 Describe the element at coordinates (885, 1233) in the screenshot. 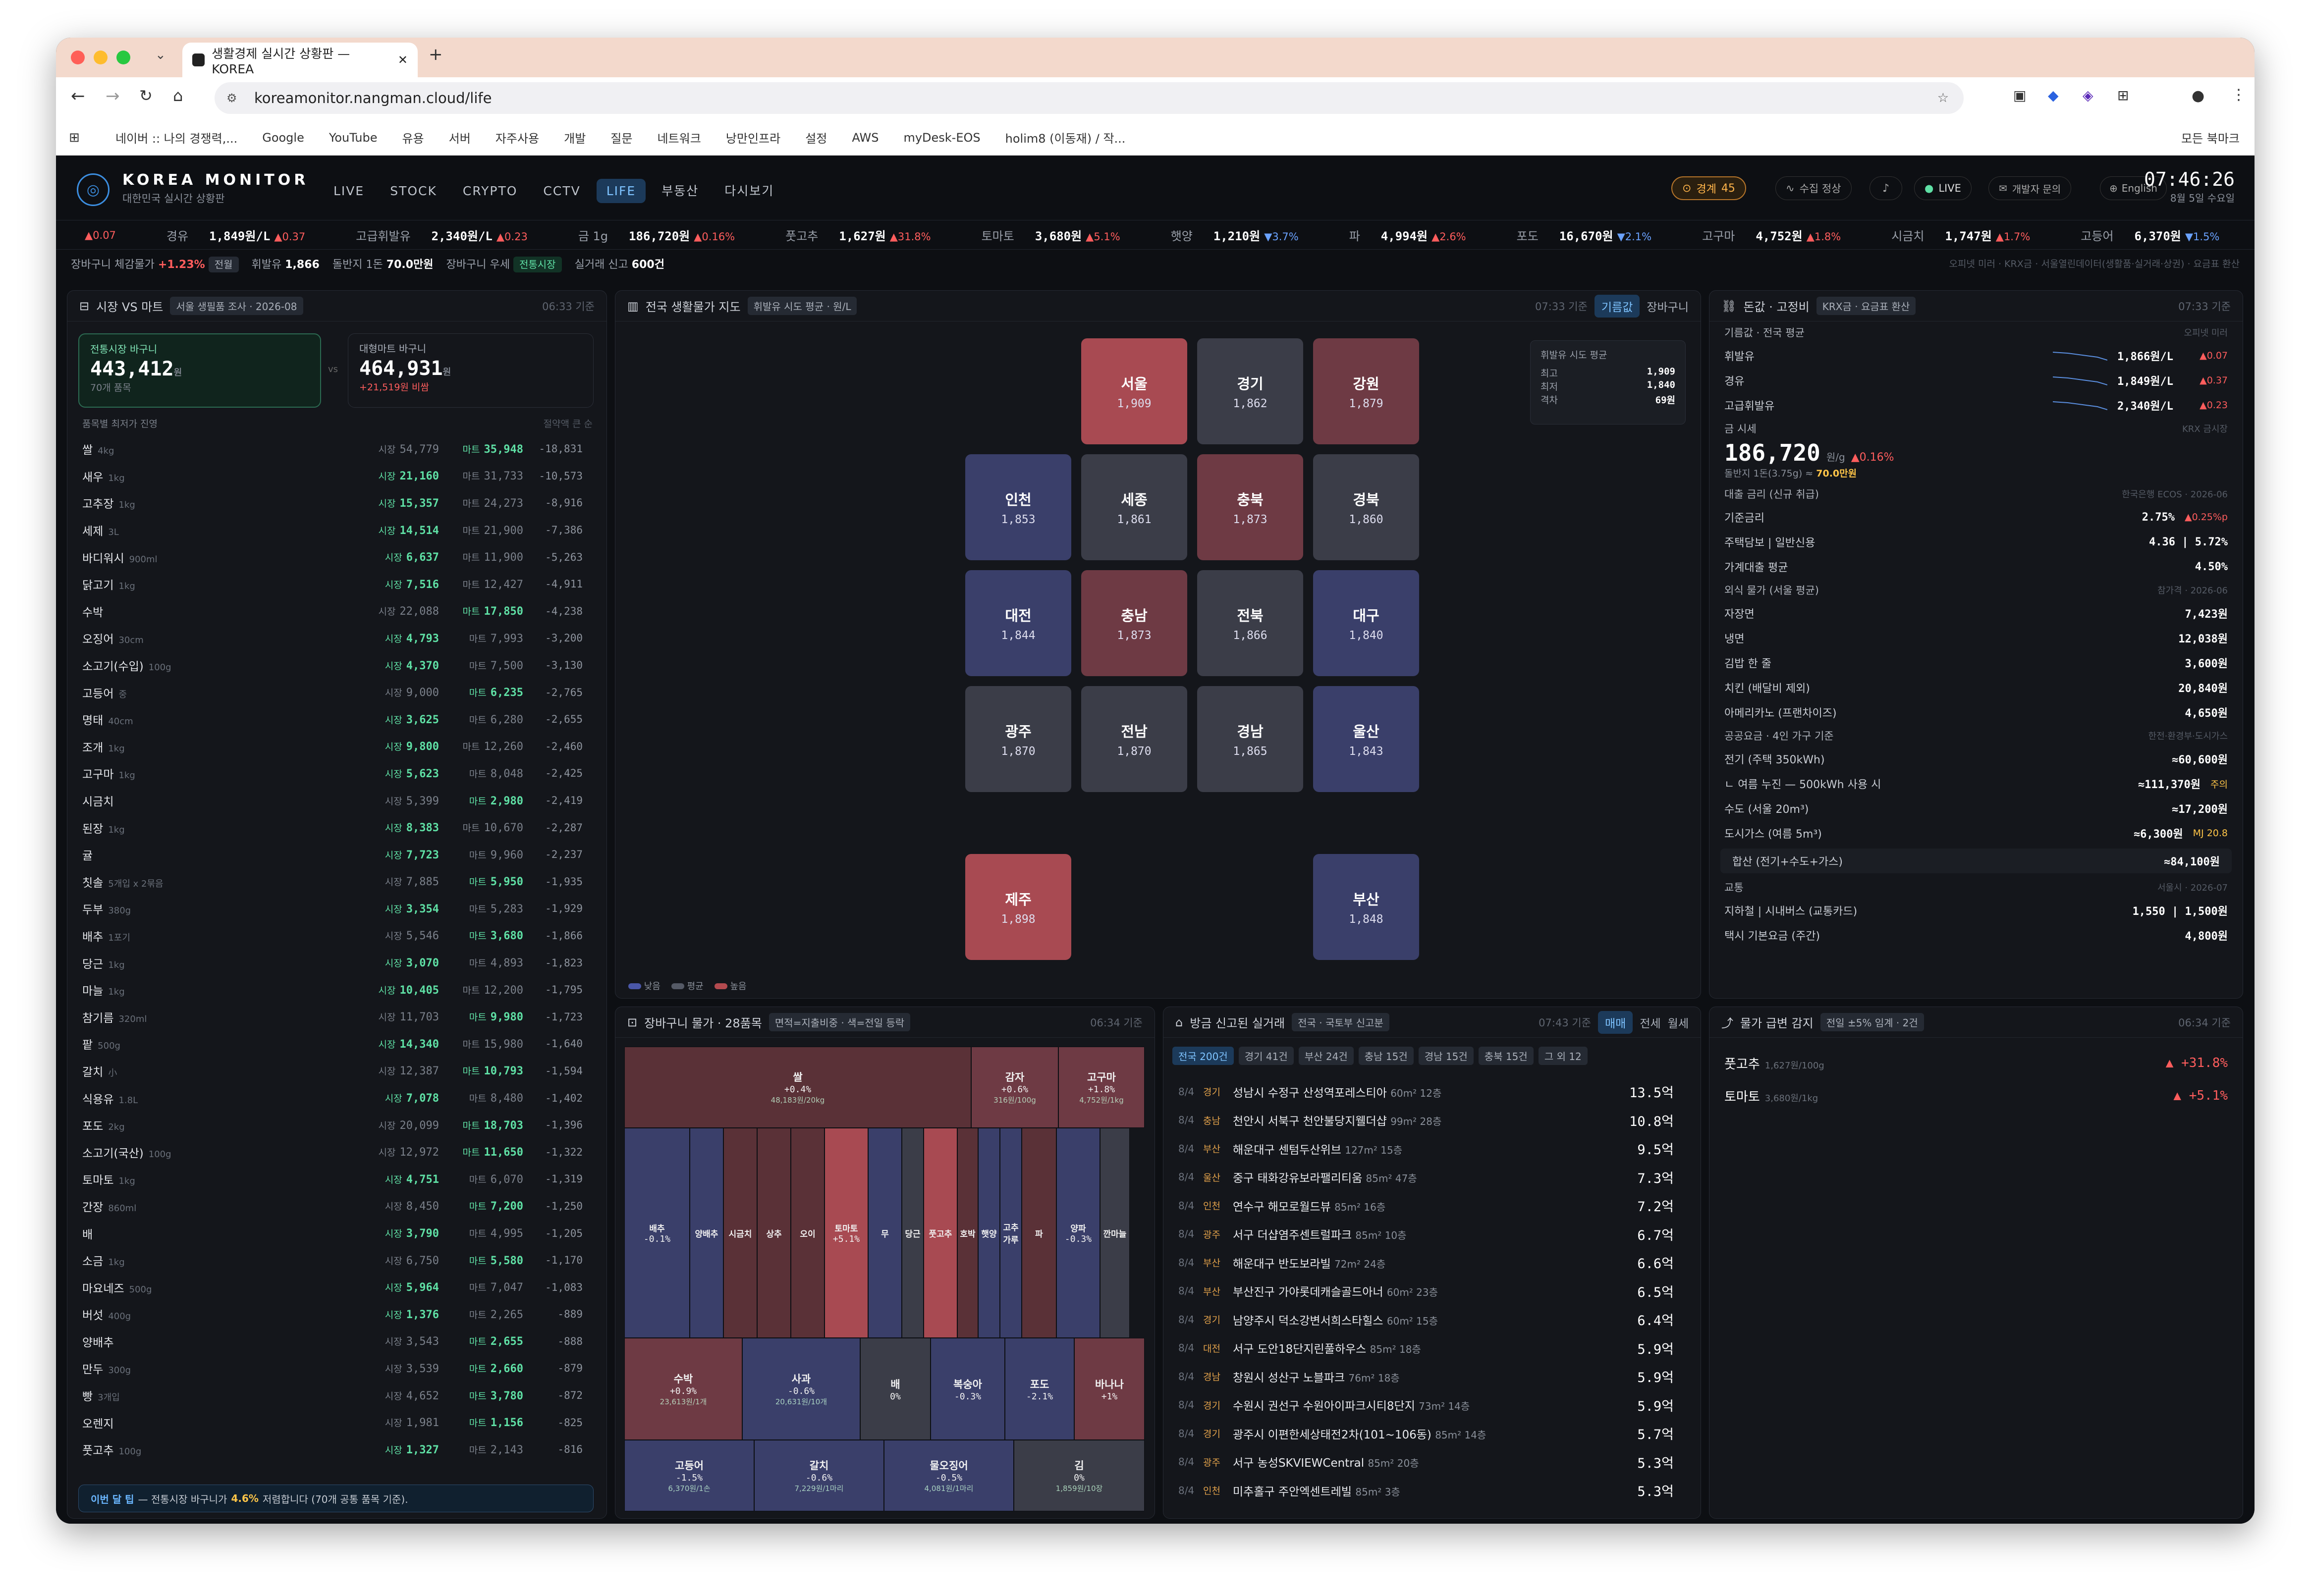

I see `treemap-cell: 무` at that location.